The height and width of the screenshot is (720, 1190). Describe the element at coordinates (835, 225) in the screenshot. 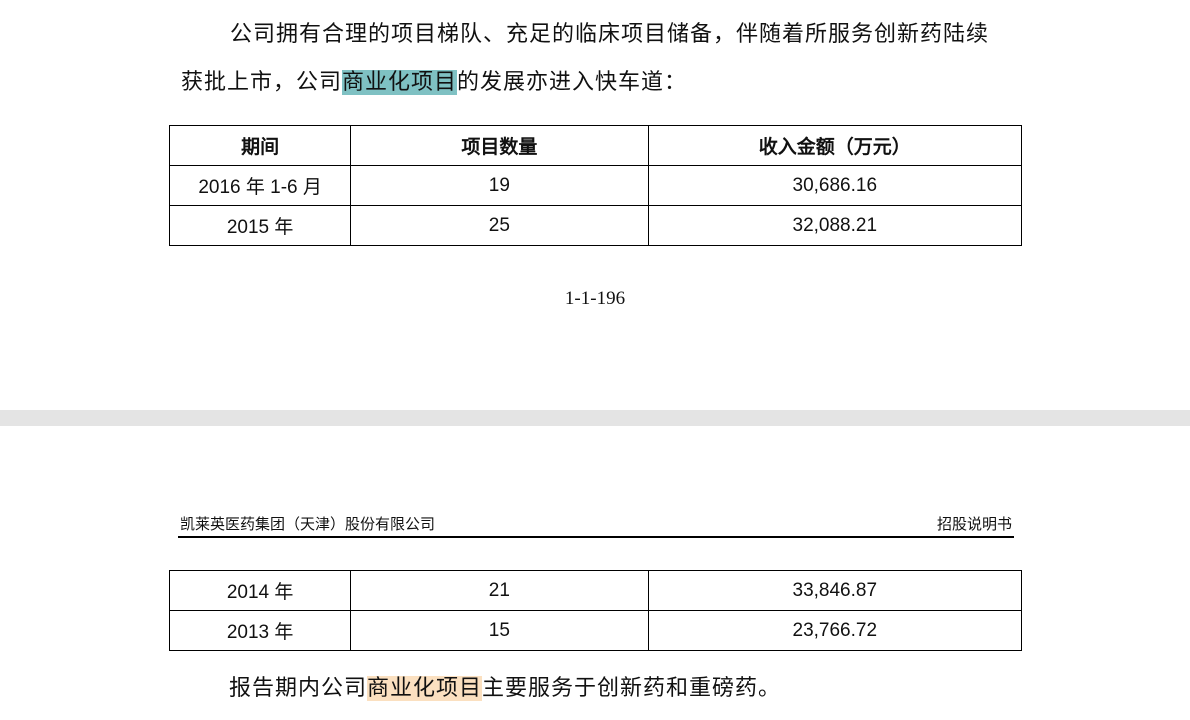

I see `cell-revenue: 32,088.21` at that location.